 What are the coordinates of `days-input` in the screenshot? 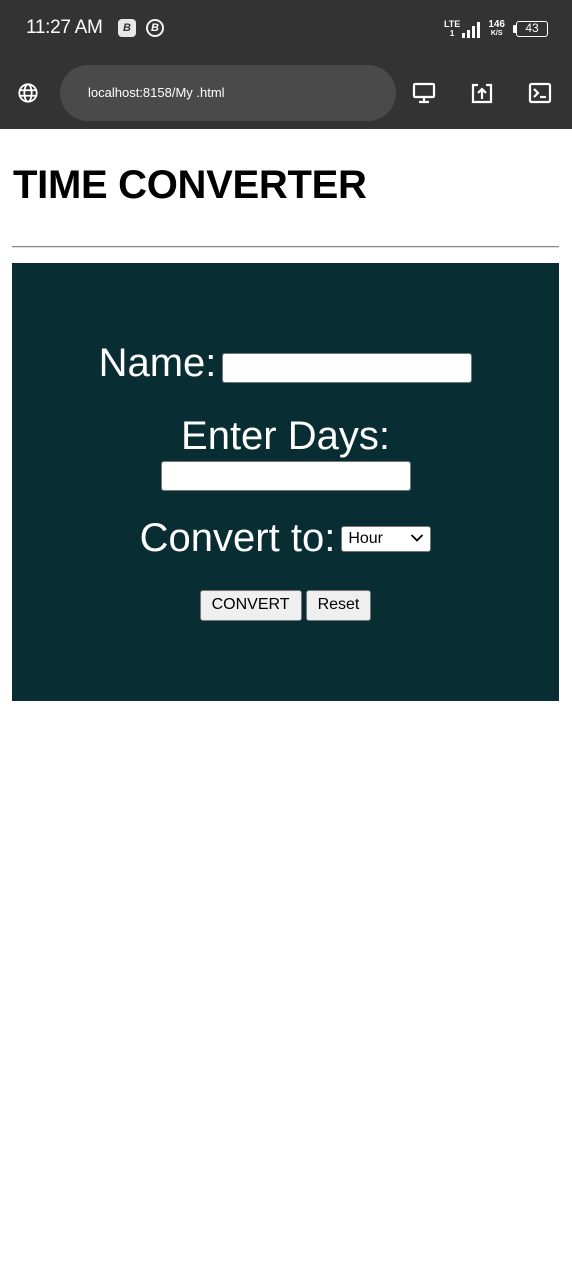 It's located at (285, 476).